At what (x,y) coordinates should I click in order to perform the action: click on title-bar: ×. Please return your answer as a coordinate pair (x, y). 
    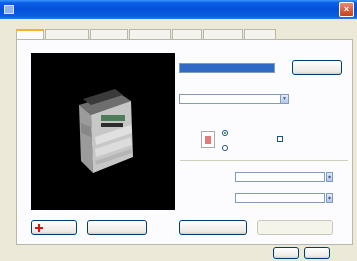
    Looking at the image, I should click on (178, 9).